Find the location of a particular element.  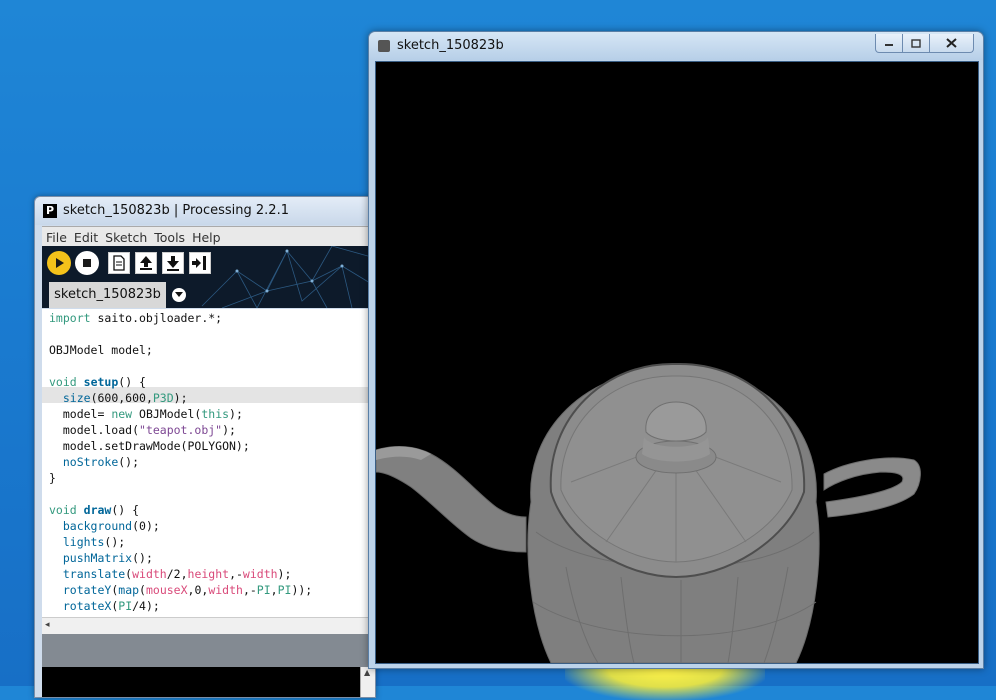

menu-sketch: Sketch is located at coordinates (125, 236).